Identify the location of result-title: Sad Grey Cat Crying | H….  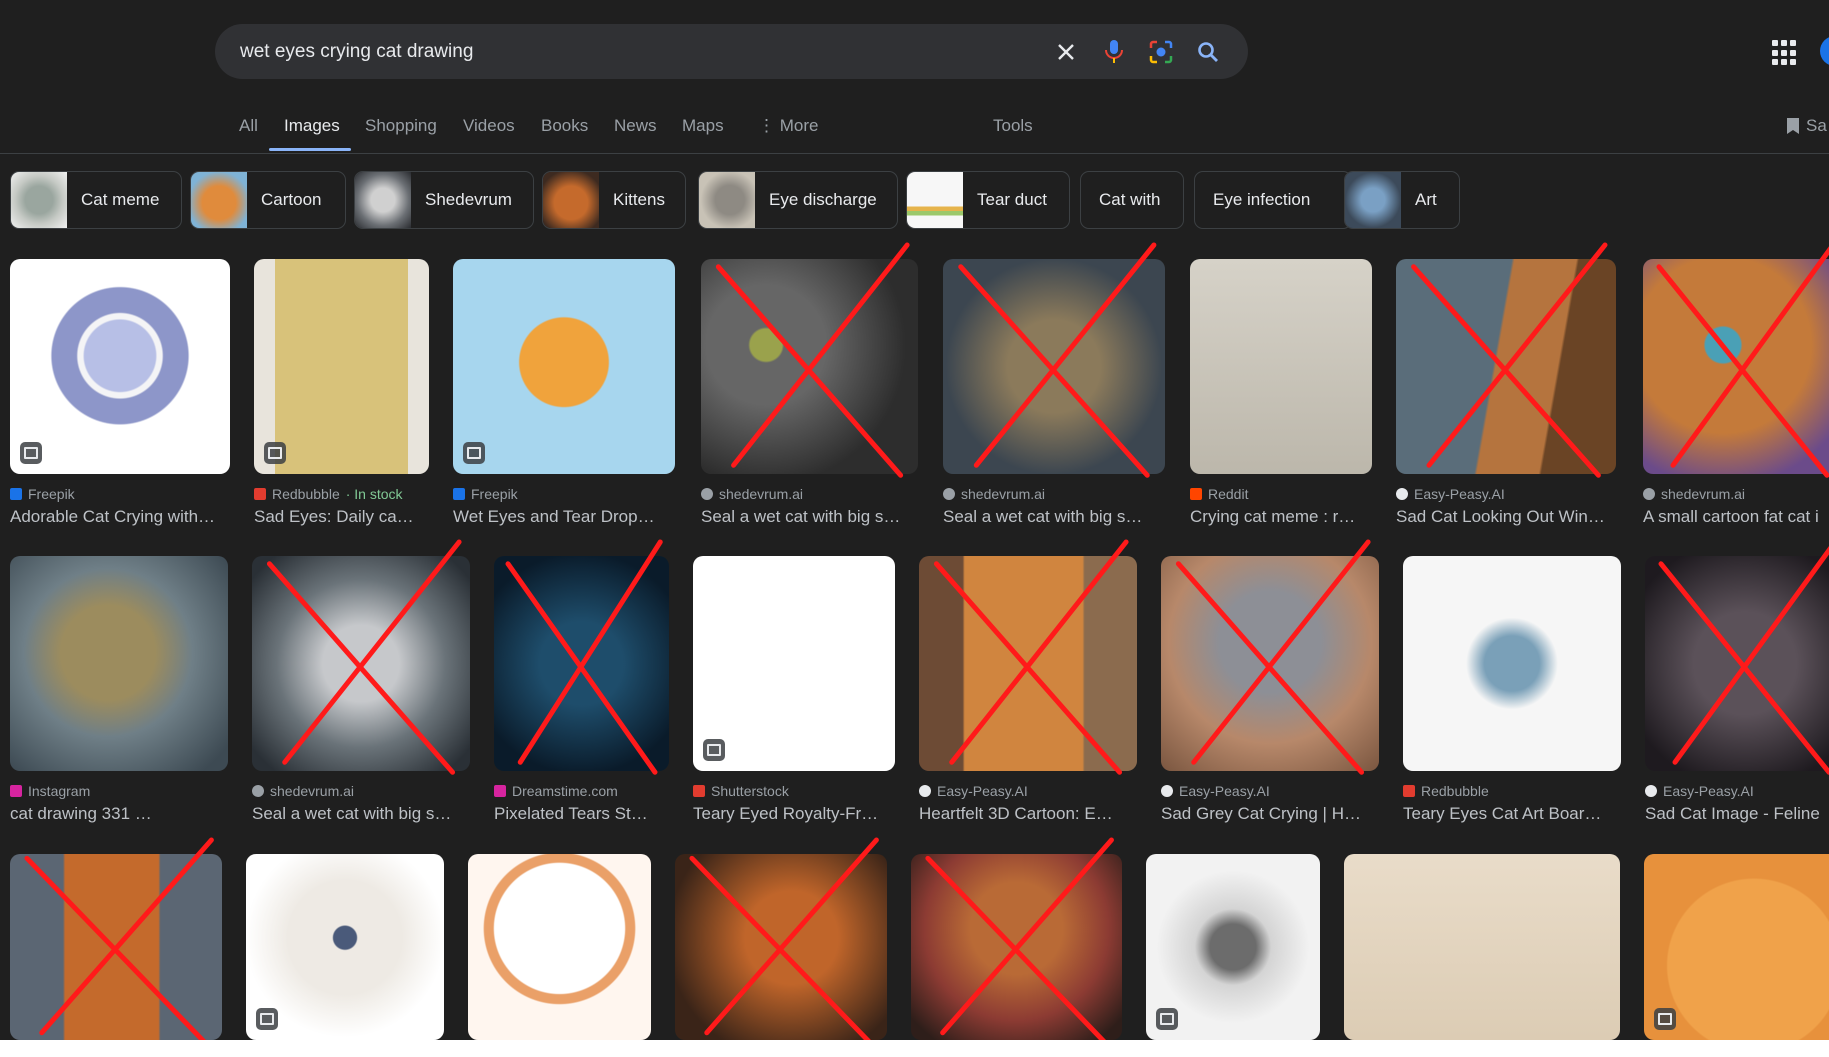
(1268, 814).